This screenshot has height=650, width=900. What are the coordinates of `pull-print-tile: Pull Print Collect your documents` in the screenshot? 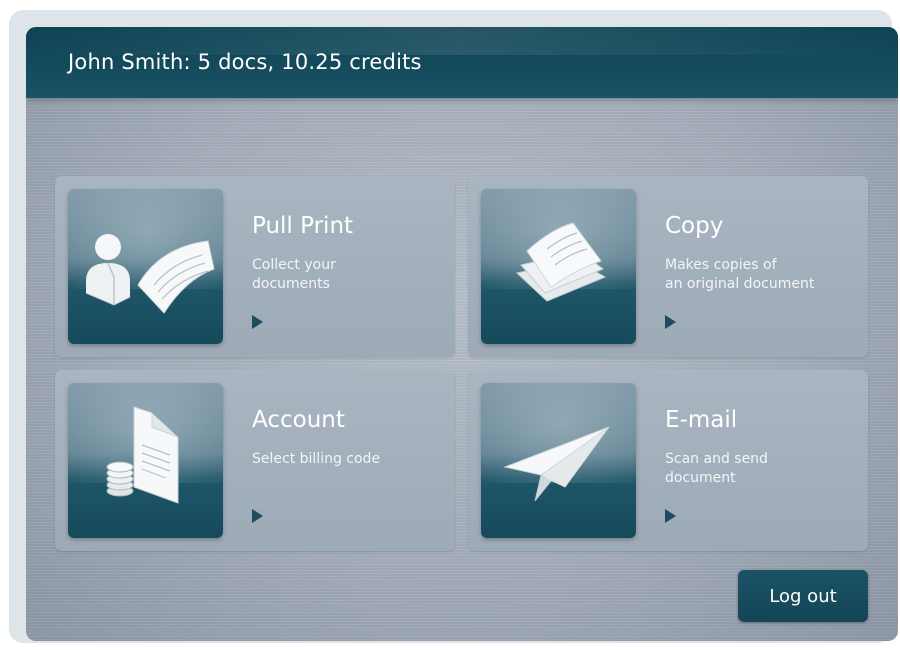 It's located at (255, 266).